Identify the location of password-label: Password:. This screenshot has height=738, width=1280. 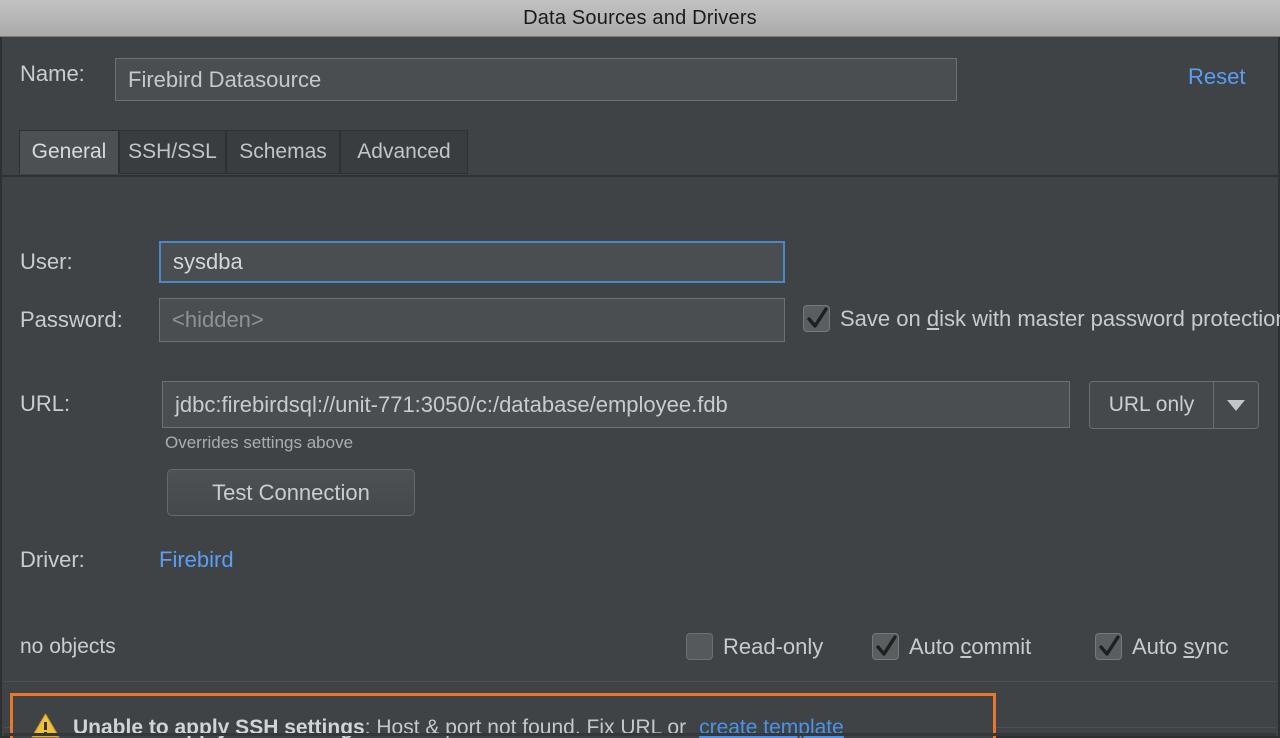
(71, 319).